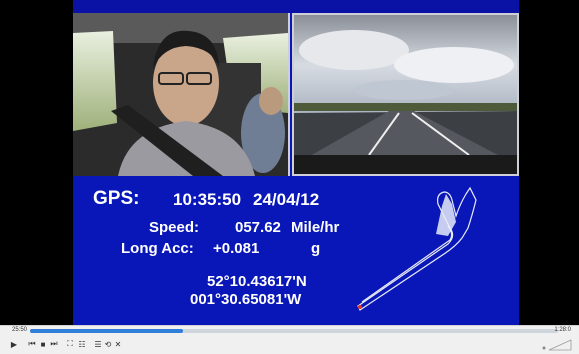 The image size is (579, 354). I want to click on extended-settings-button: ☷, so click(82, 344).